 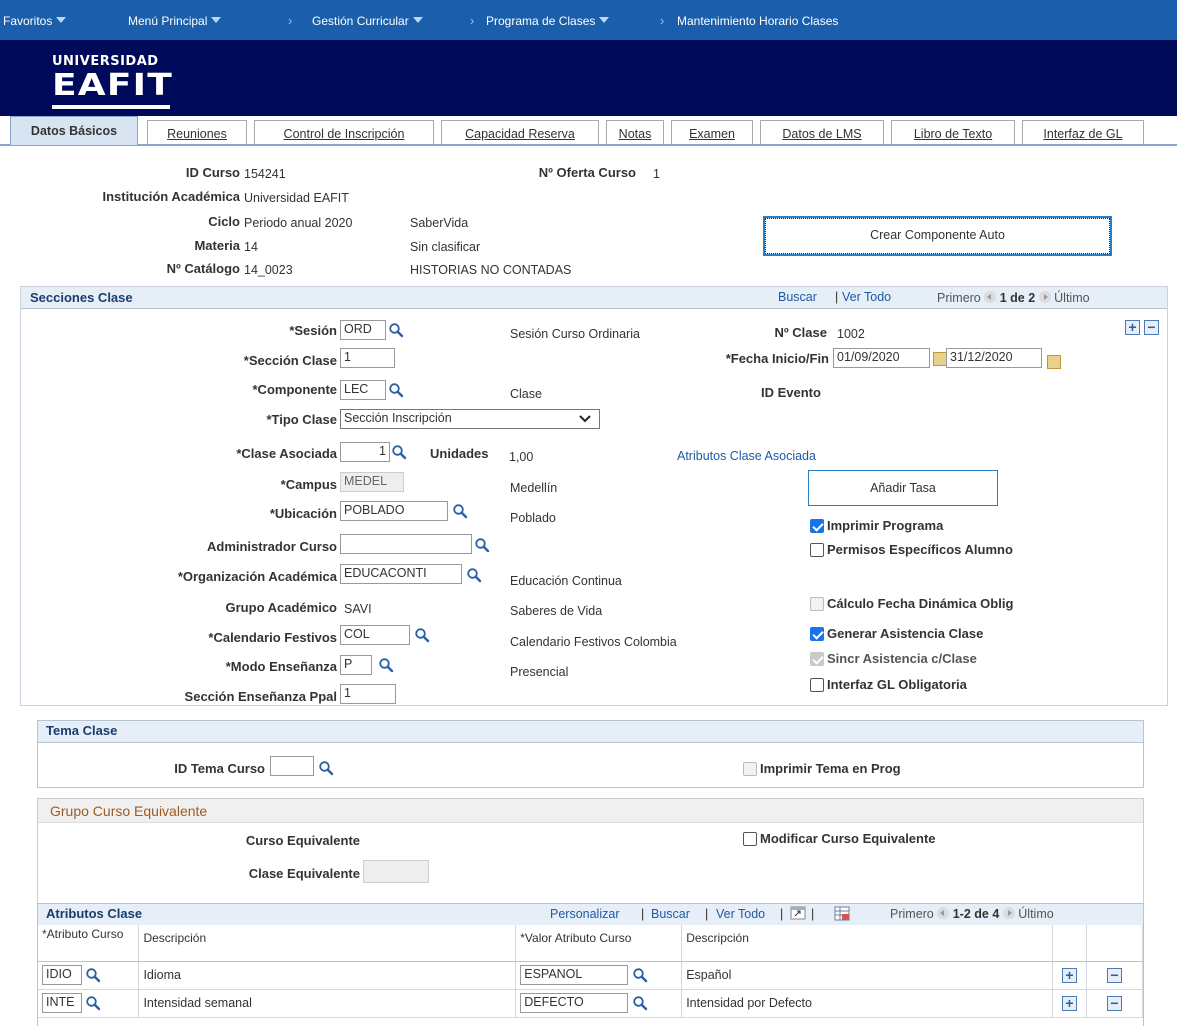 I want to click on download-grid-icon, so click(x=842, y=913).